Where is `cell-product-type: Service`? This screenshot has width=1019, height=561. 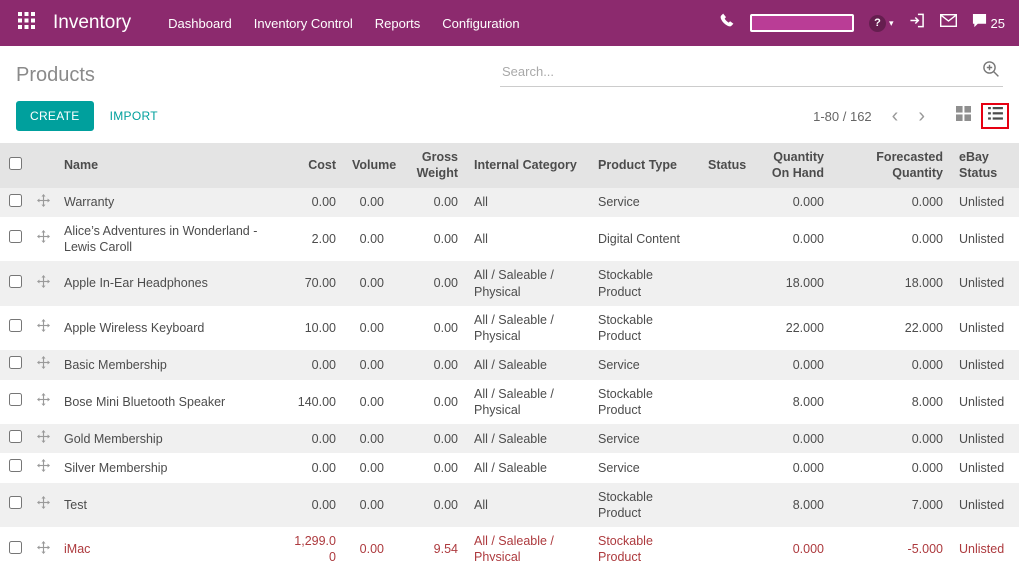
cell-product-type: Service is located at coordinates (619, 438).